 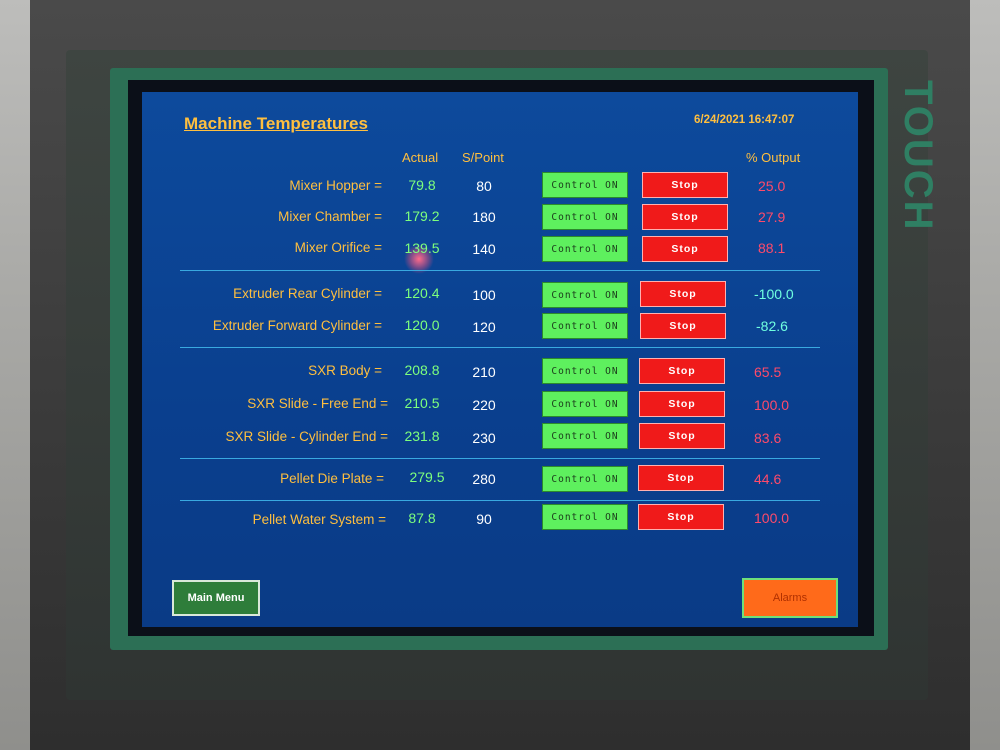 I want to click on actual-value: 87.8, so click(x=422, y=518).